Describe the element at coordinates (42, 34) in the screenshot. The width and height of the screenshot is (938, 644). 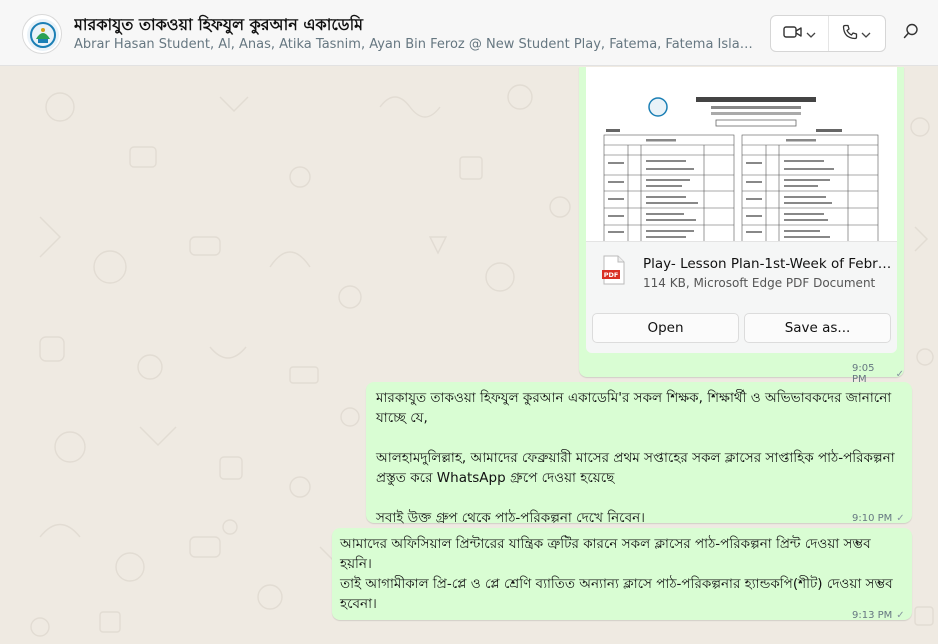
I see `group-avatar` at that location.